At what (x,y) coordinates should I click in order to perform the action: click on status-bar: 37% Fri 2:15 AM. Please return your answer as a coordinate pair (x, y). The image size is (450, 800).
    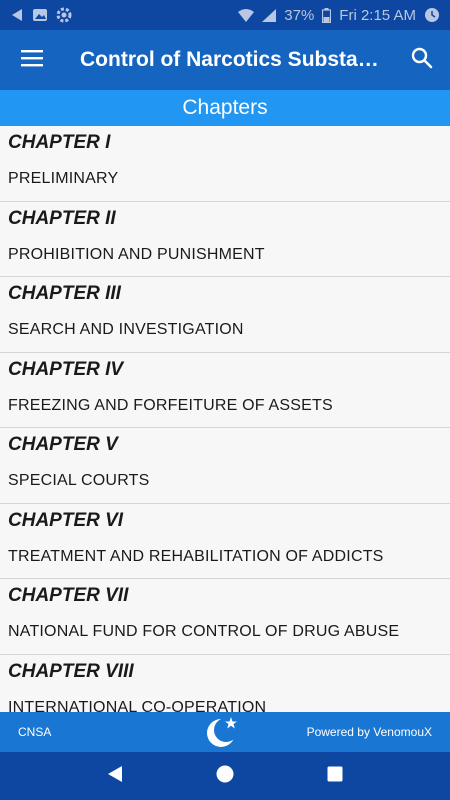
    Looking at the image, I should click on (225, 15).